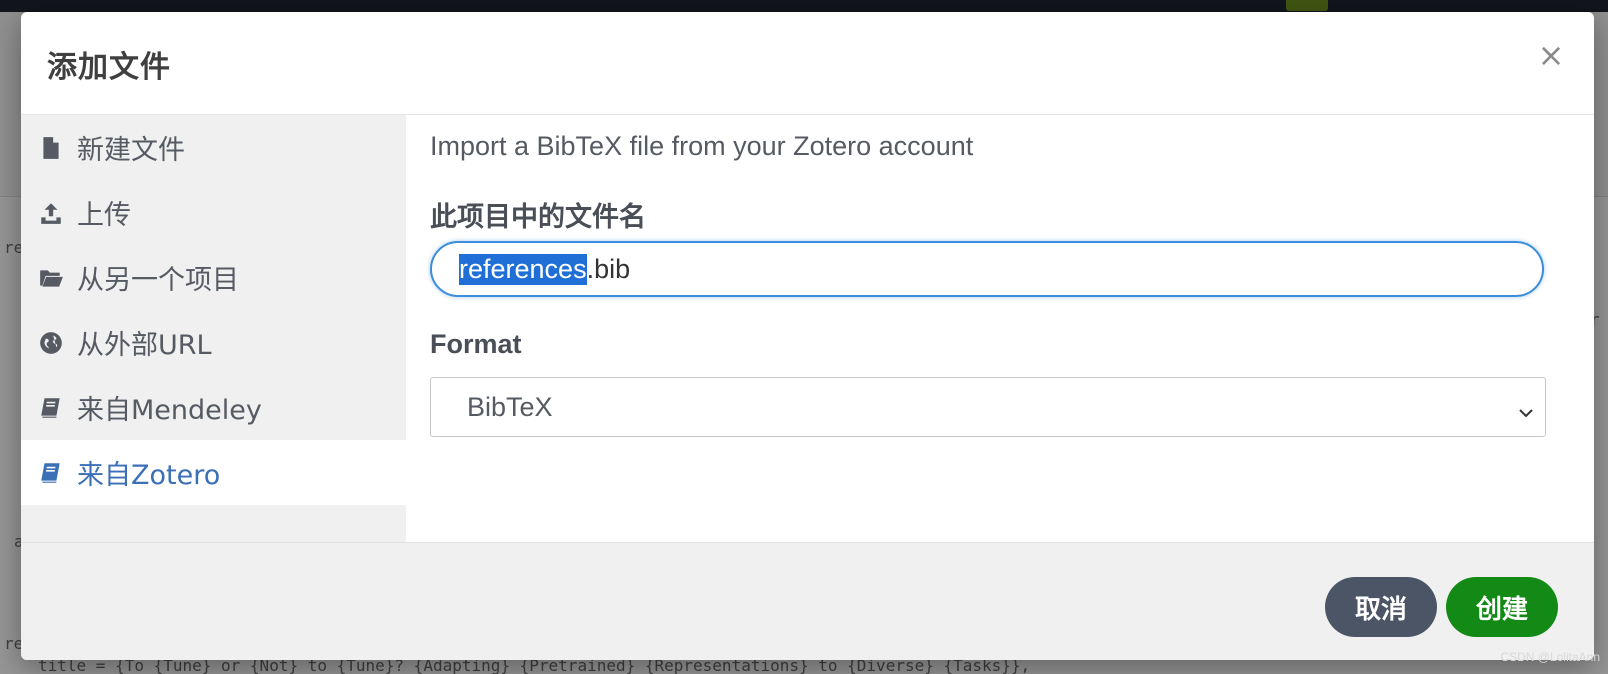 The height and width of the screenshot is (674, 1608). What do you see at coordinates (51, 148) in the screenshot?
I see `file-icon` at bounding box center [51, 148].